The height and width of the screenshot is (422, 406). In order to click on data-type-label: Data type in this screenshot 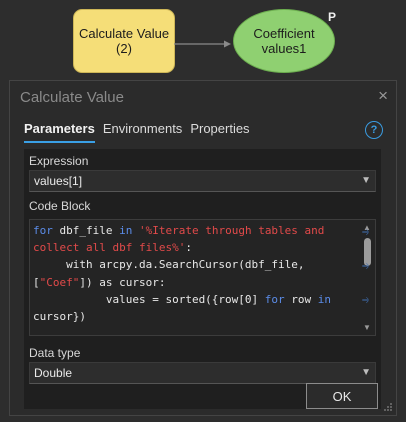, I will do `click(55, 353)`.